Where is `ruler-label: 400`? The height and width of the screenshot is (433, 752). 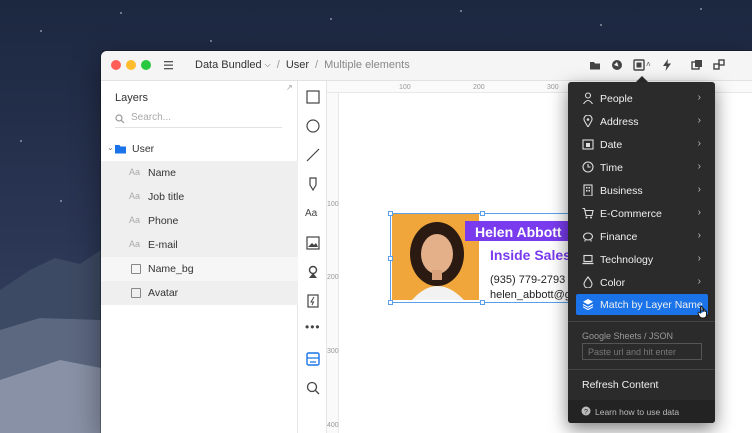
ruler-label: 400 is located at coordinates (333, 425).